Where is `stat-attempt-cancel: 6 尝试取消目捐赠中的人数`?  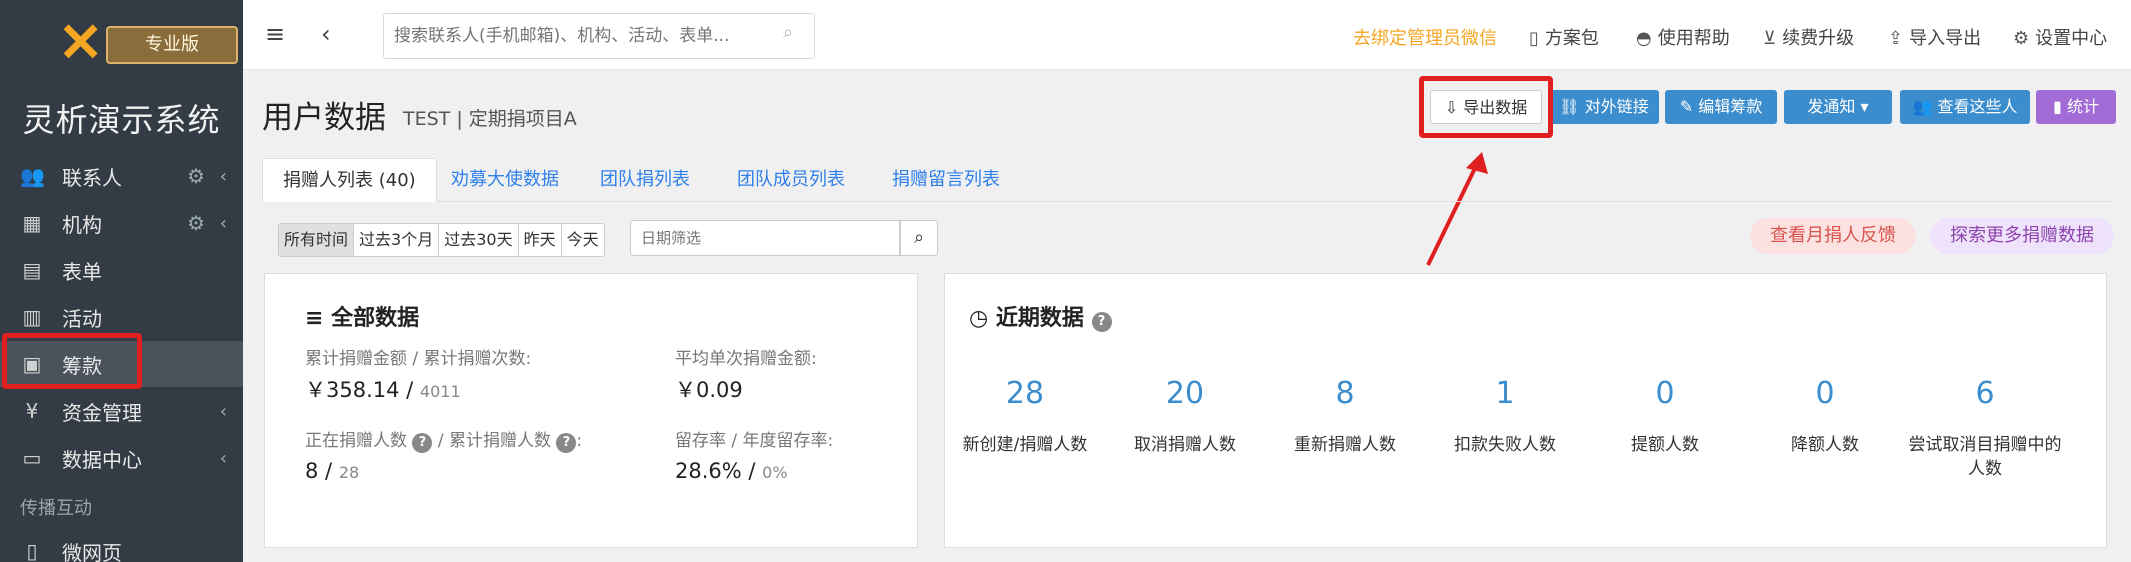 stat-attempt-cancel: 6 尝试取消目捐赠中的人数 is located at coordinates (1985, 427).